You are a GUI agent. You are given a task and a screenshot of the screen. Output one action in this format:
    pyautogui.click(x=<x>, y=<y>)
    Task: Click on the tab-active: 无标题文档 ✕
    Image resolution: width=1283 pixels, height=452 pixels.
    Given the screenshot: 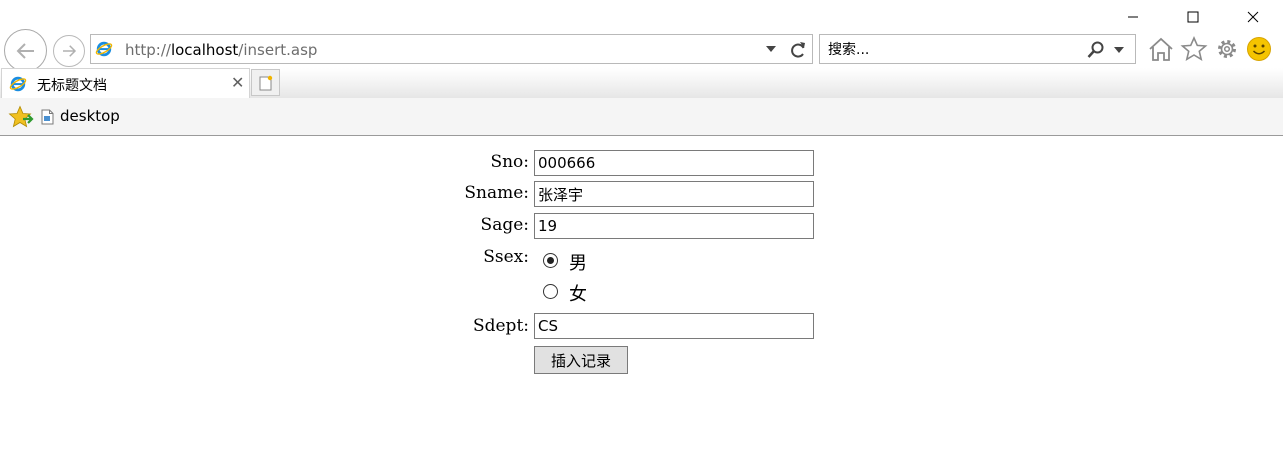 What is the action you would take?
    pyautogui.click(x=125, y=83)
    